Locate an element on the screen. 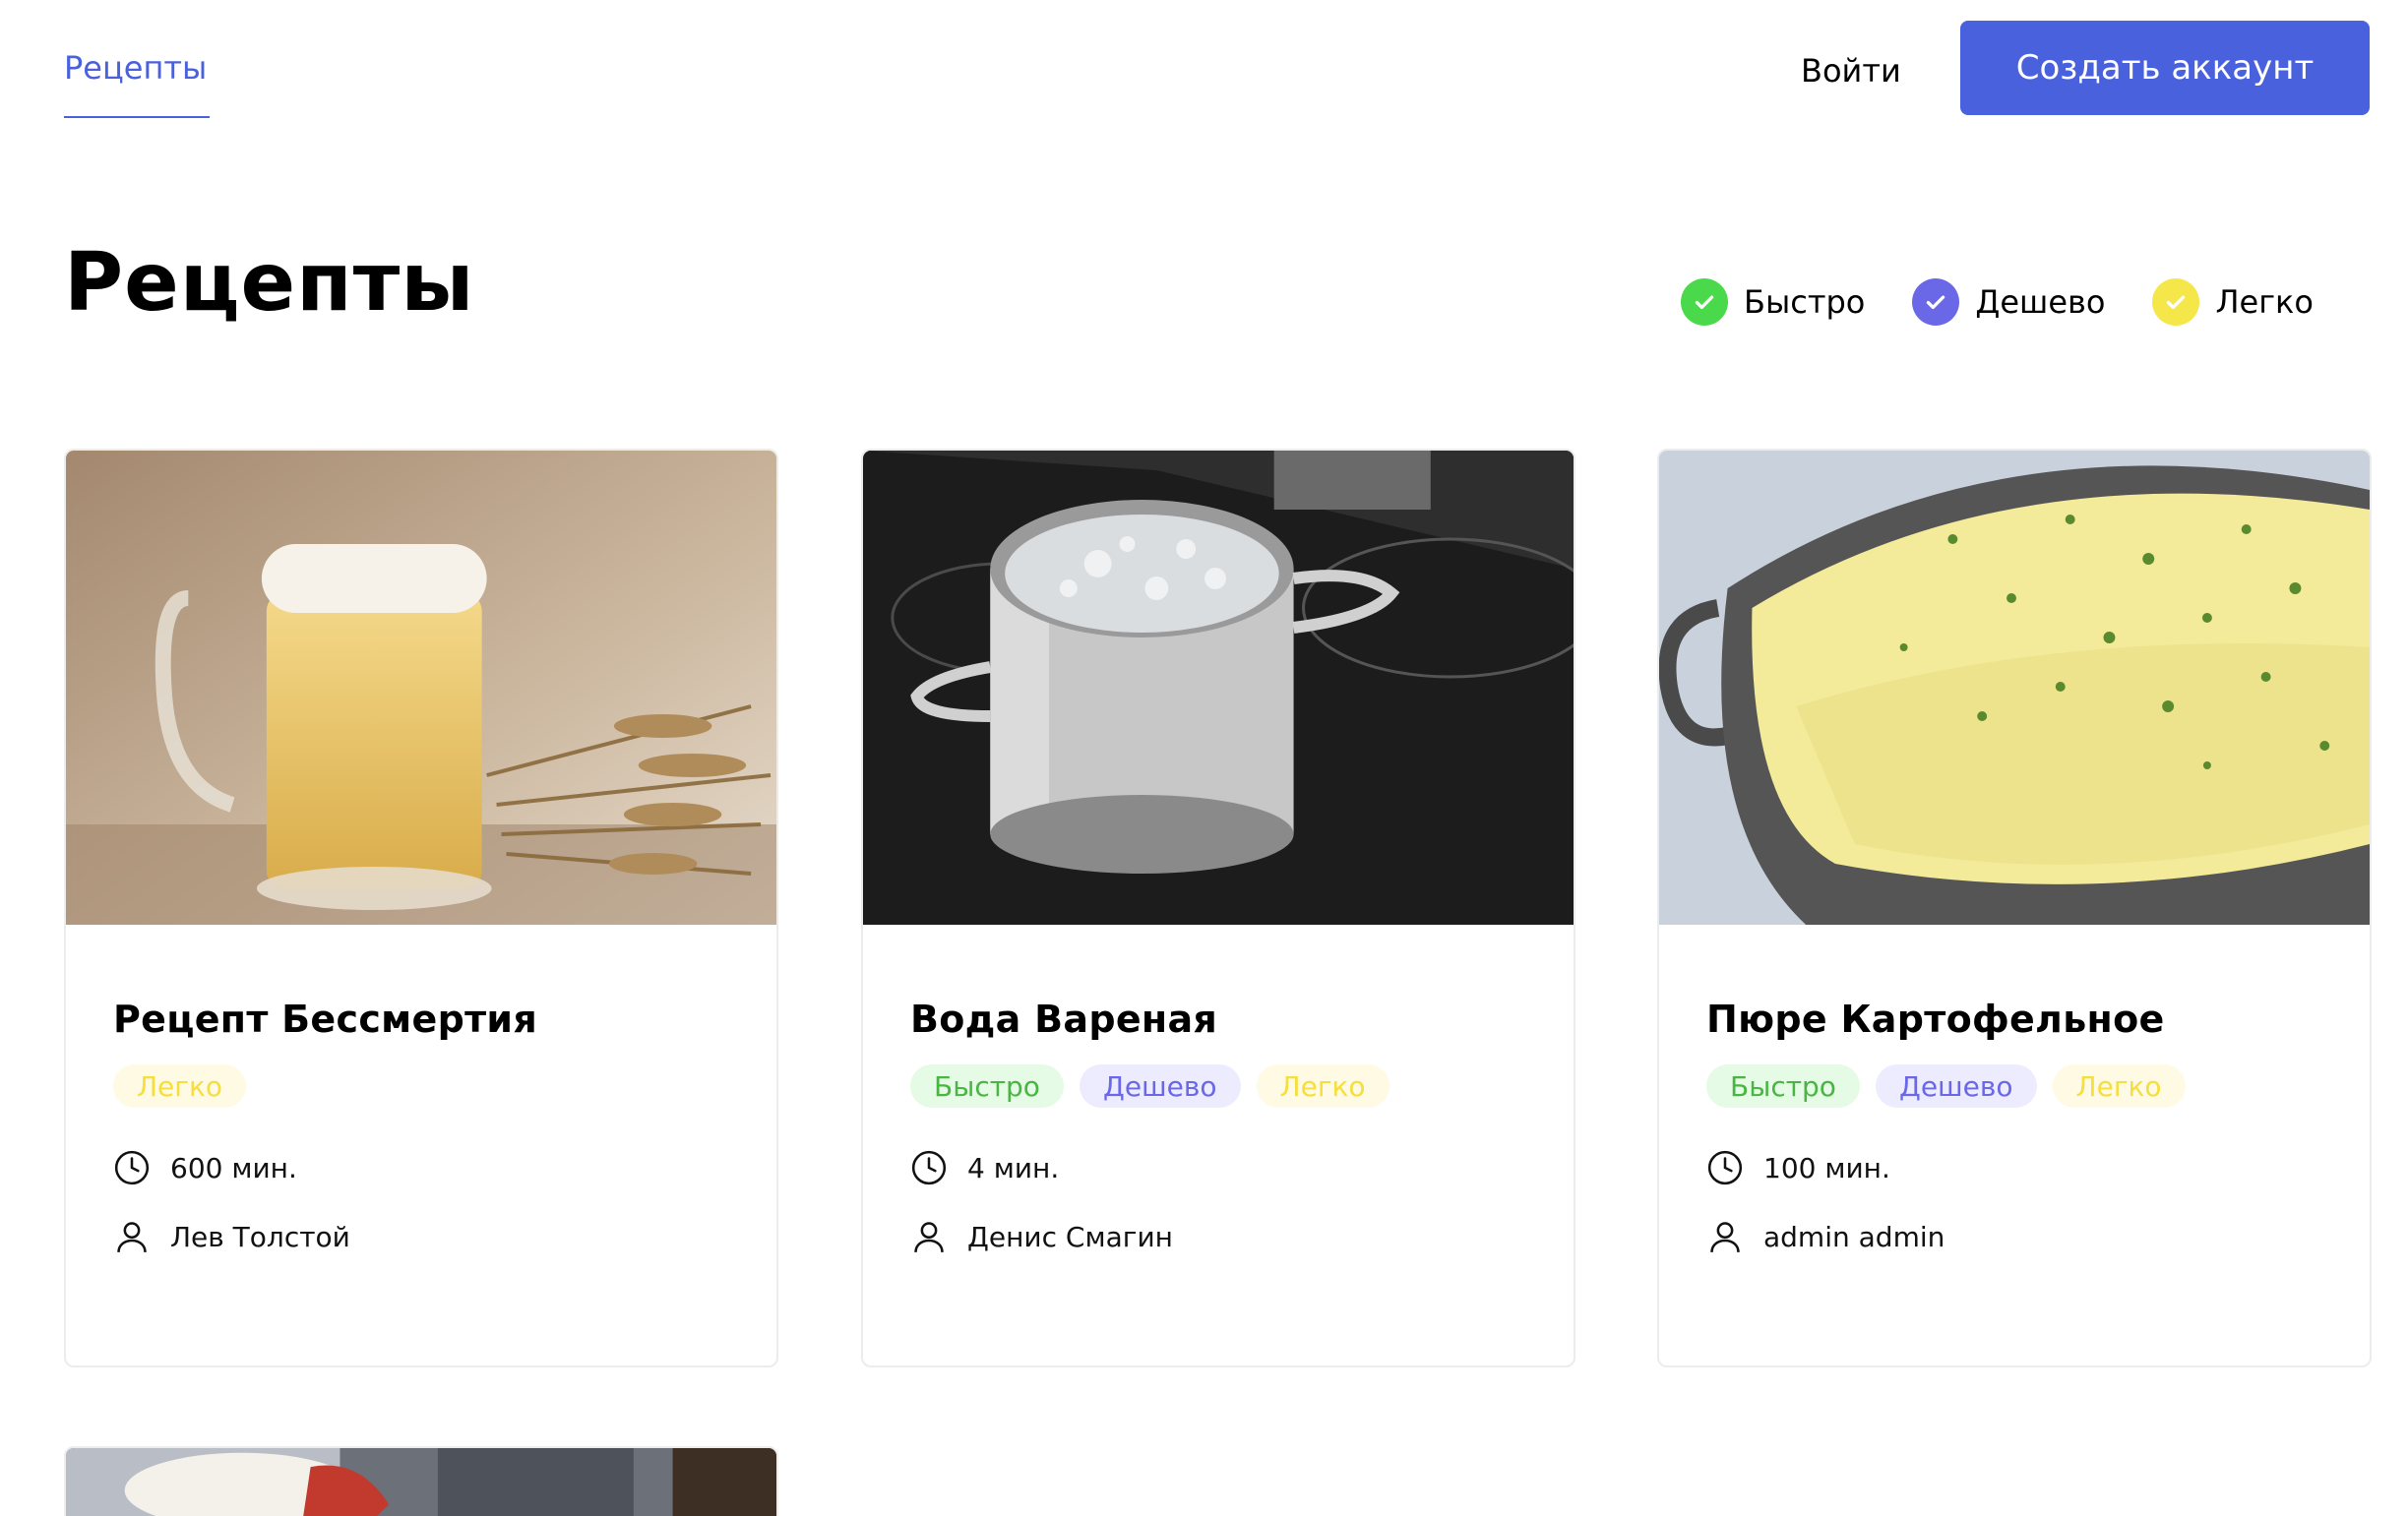  recipe-author-name: Лев Толстой is located at coordinates (260, 1236).